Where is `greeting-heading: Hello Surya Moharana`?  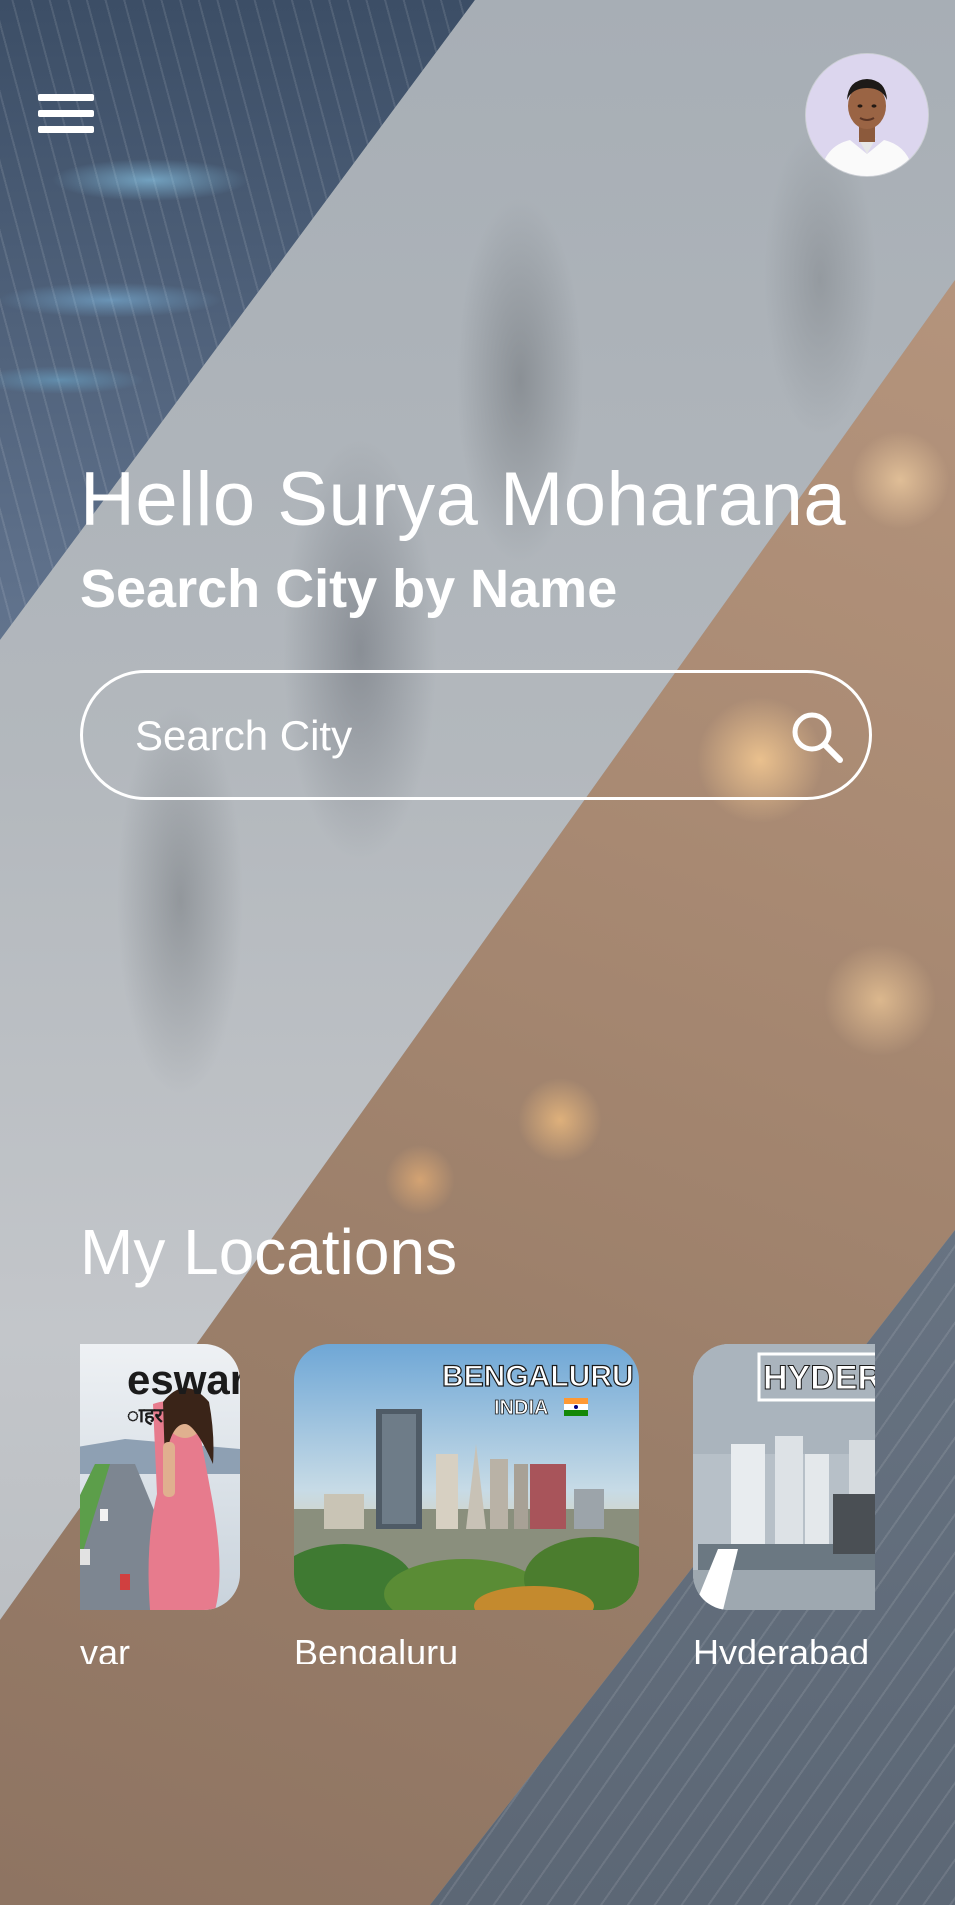 greeting-heading: Hello Surya Moharana is located at coordinates (463, 499).